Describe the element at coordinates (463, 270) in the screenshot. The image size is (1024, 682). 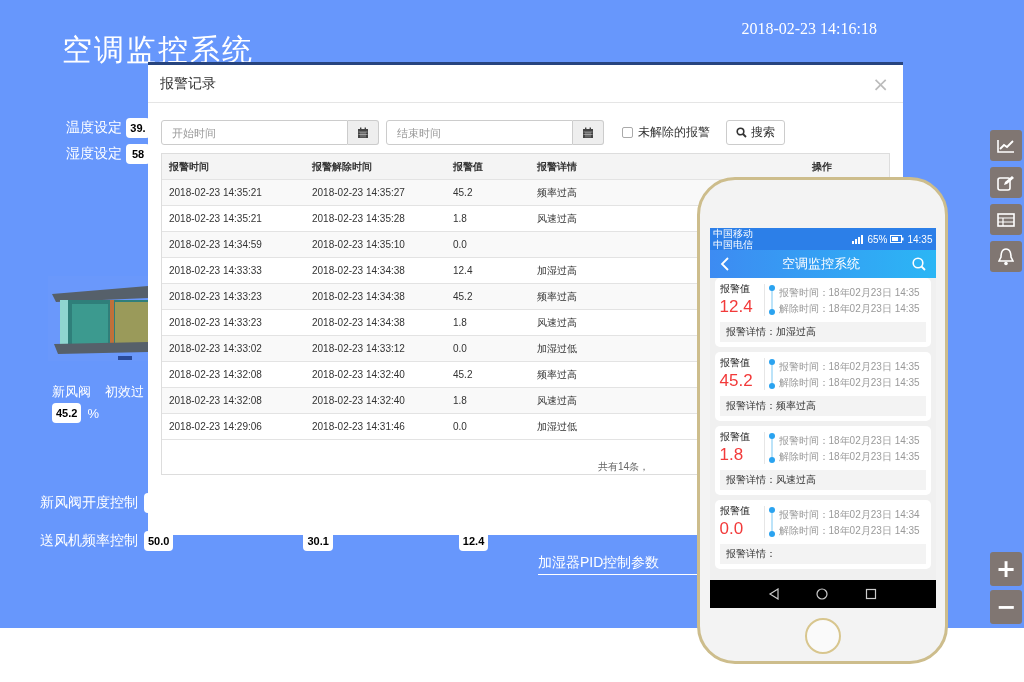
I see `table-cell-text: 12.4` at that location.